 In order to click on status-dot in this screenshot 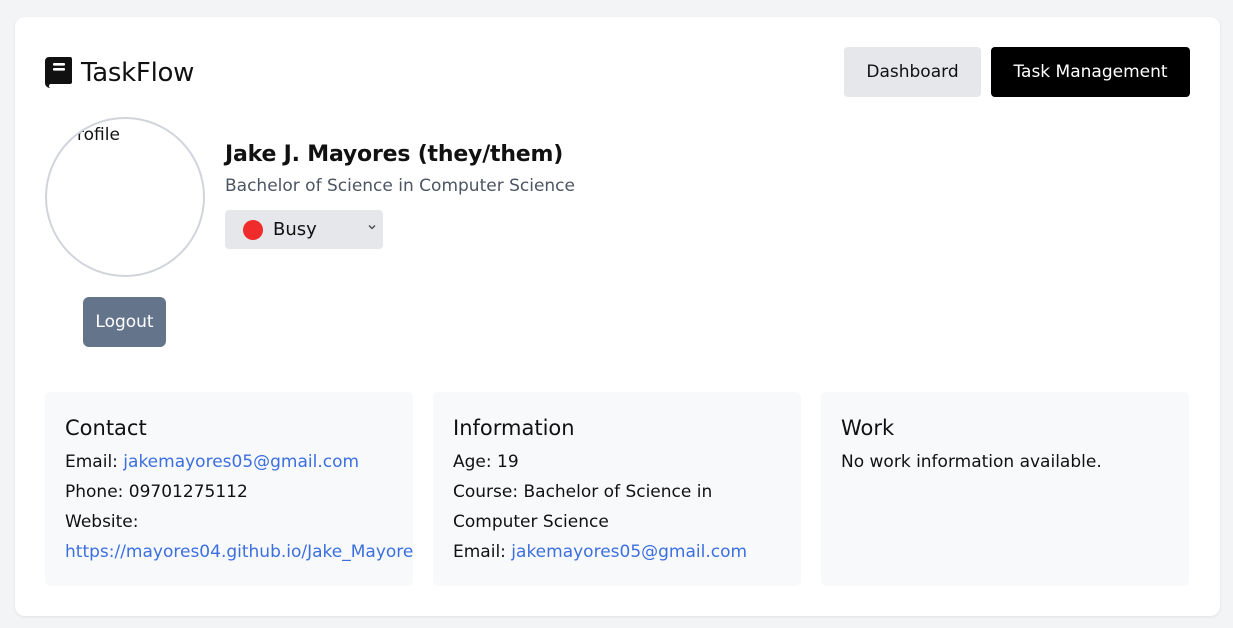, I will do `click(253, 229)`.